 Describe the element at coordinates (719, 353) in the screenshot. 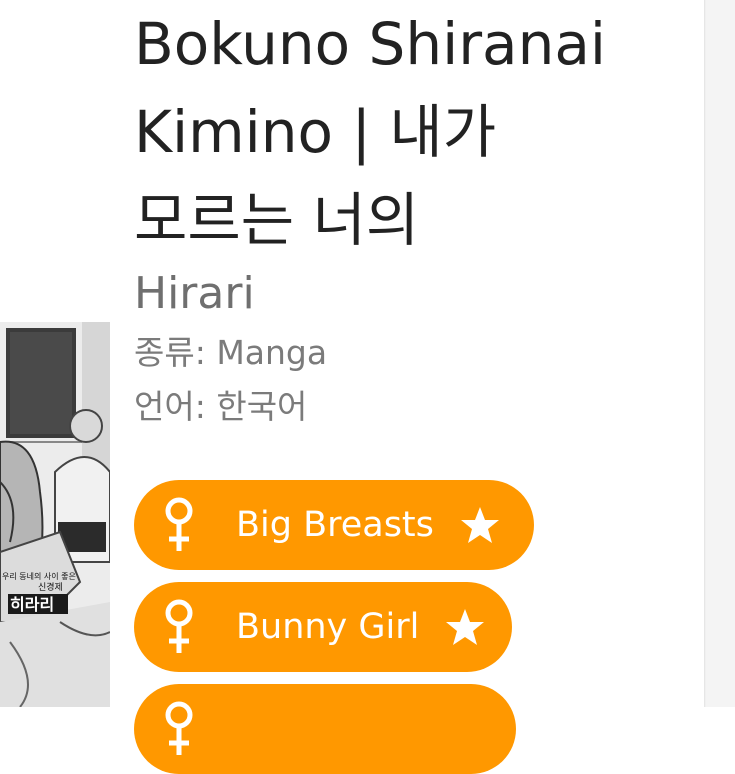

I see `side-panel-edge` at that location.